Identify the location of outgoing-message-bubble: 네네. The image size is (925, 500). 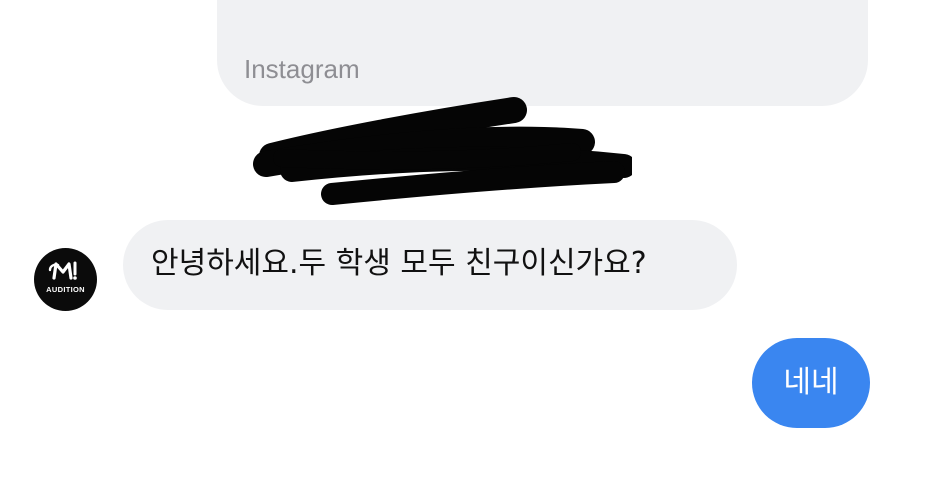
(811, 383).